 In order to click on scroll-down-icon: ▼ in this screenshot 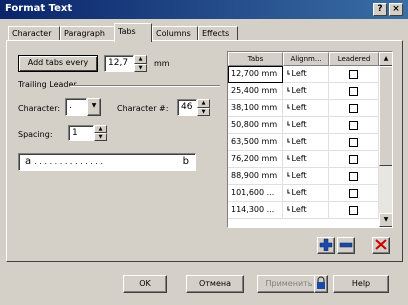, I will do `click(385, 220)`.